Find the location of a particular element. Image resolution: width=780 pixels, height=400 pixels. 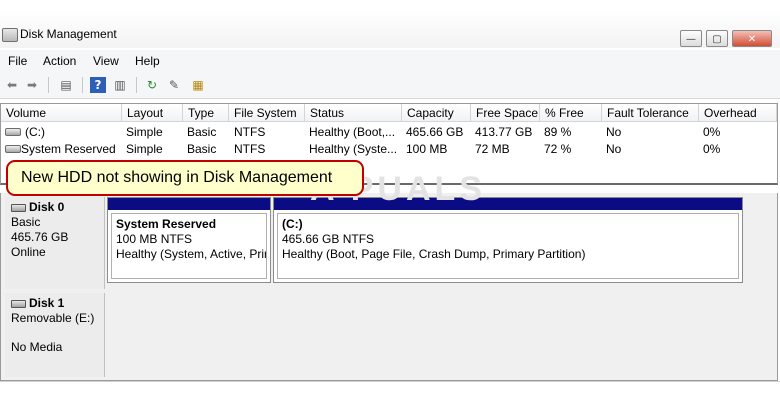

menu-bar: File Action View Help is located at coordinates (390, 61).